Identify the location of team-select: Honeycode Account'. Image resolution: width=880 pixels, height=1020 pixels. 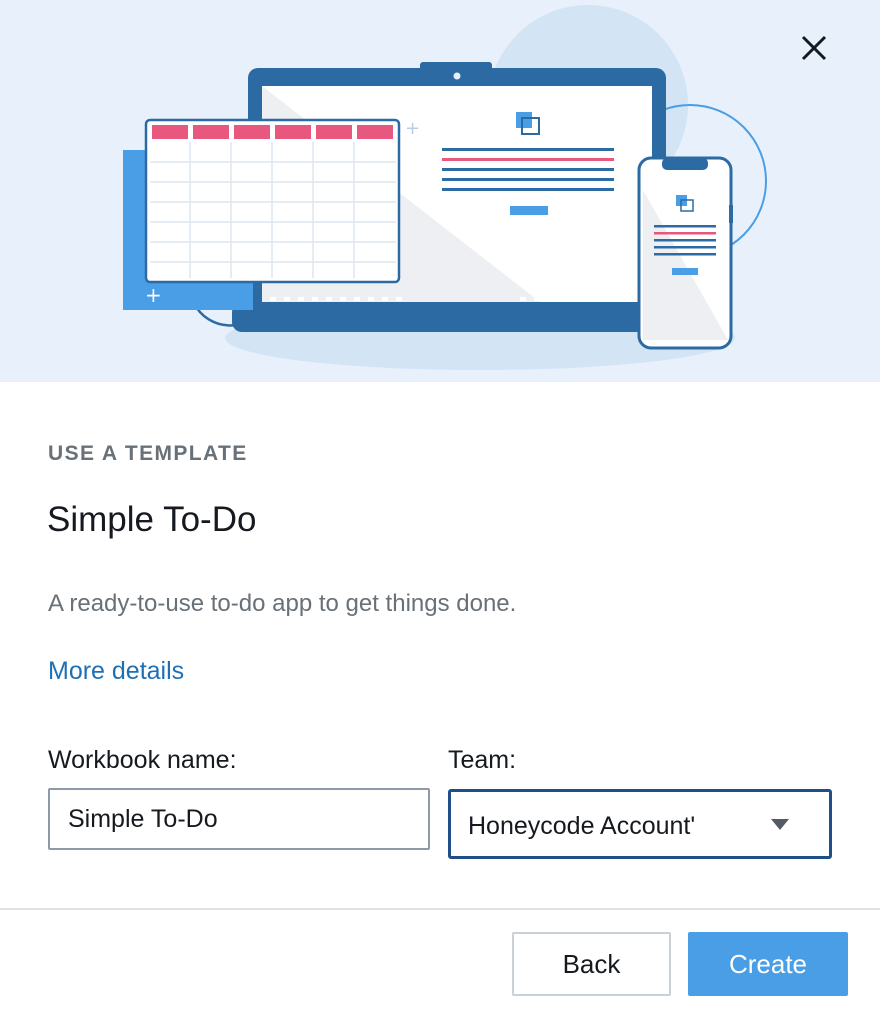
(640, 824).